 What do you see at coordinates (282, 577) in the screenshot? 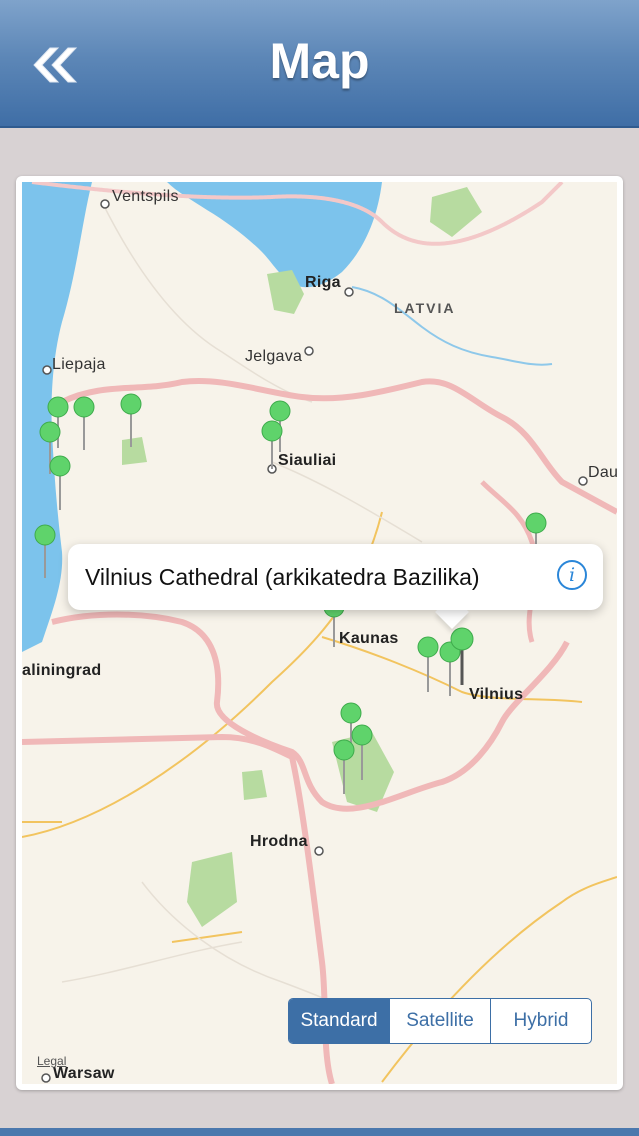
I see `callout-title: Vilnius Cathedral (arkikatedra Bazilika)` at bounding box center [282, 577].